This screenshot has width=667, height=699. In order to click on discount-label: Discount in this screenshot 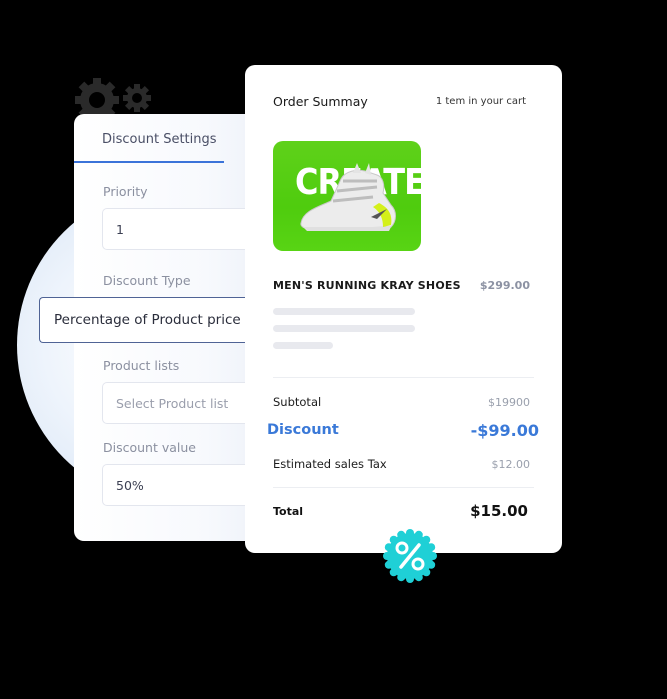, I will do `click(303, 430)`.